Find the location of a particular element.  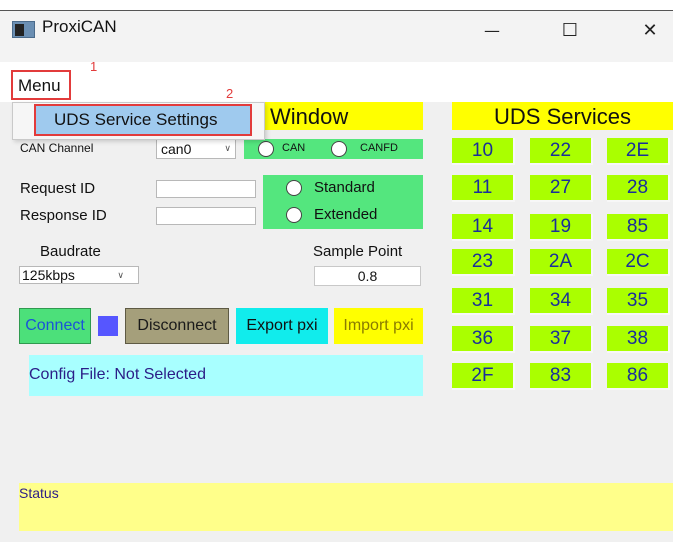

config-file-status: Config File: Not Selected is located at coordinates (226, 375).